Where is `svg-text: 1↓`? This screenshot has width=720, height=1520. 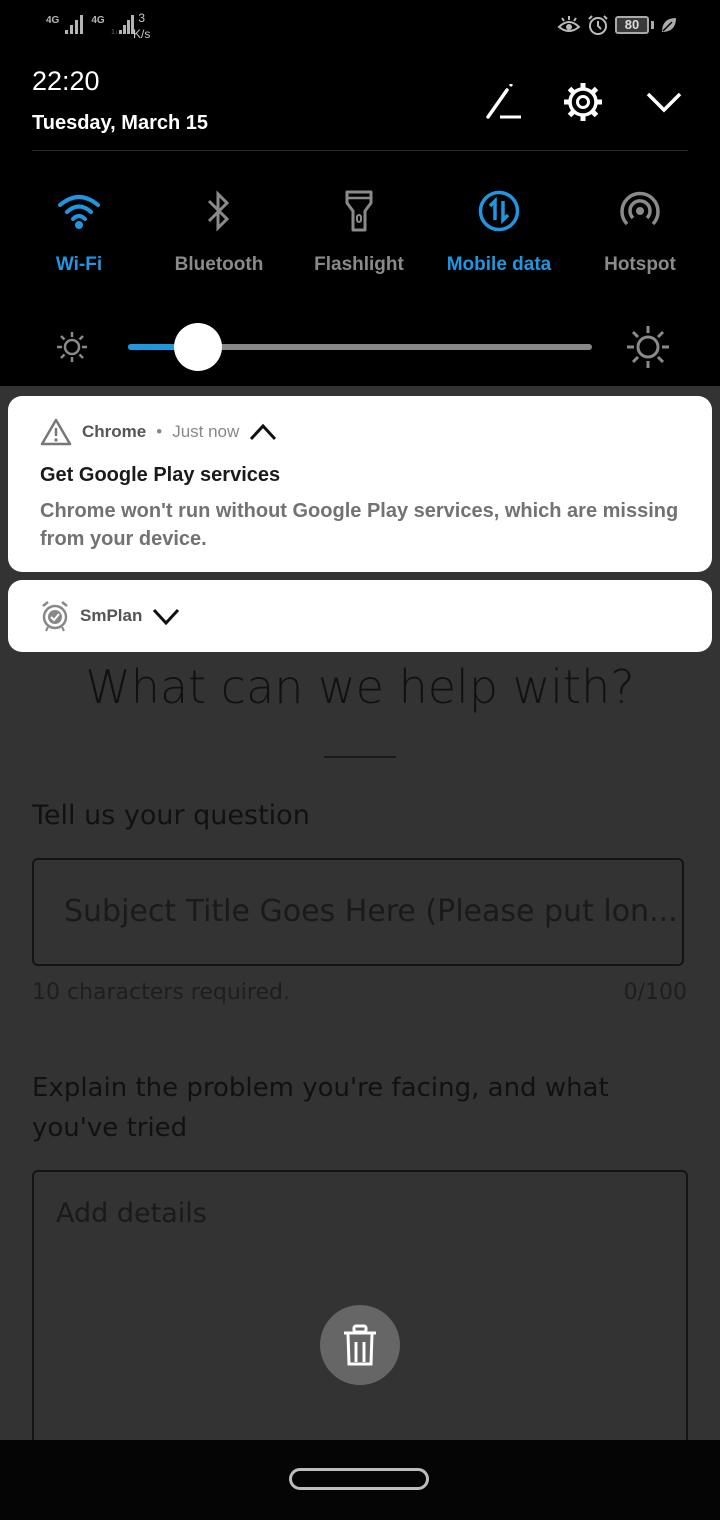 svg-text: 1↓ is located at coordinates (114, 32).